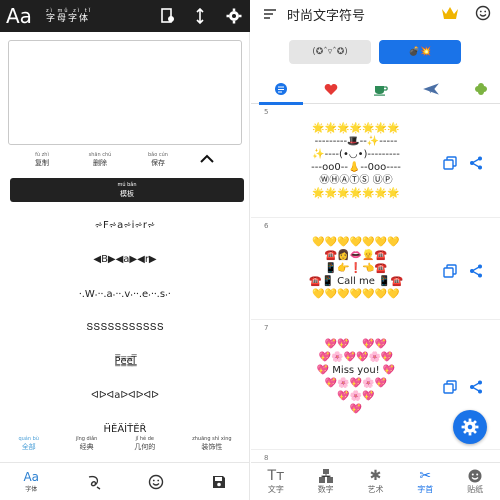 Image resolution: width=500 pixels, height=500 pixels. I want to click on tab-chat, so click(281, 89).